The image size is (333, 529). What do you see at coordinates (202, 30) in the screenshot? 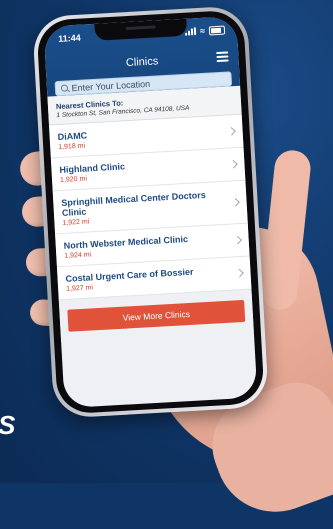
I see `wifi-icon: ≈` at bounding box center [202, 30].